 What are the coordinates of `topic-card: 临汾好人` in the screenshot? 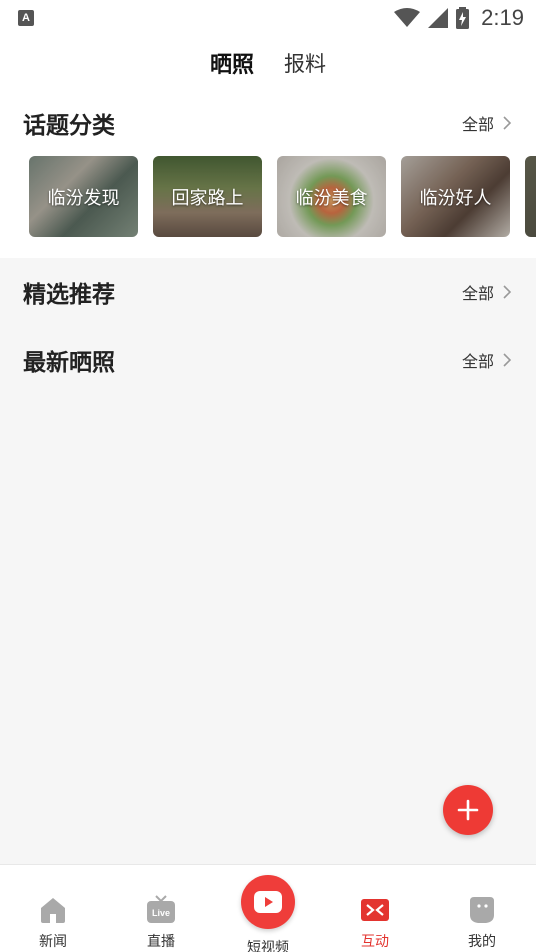 It's located at (455, 196).